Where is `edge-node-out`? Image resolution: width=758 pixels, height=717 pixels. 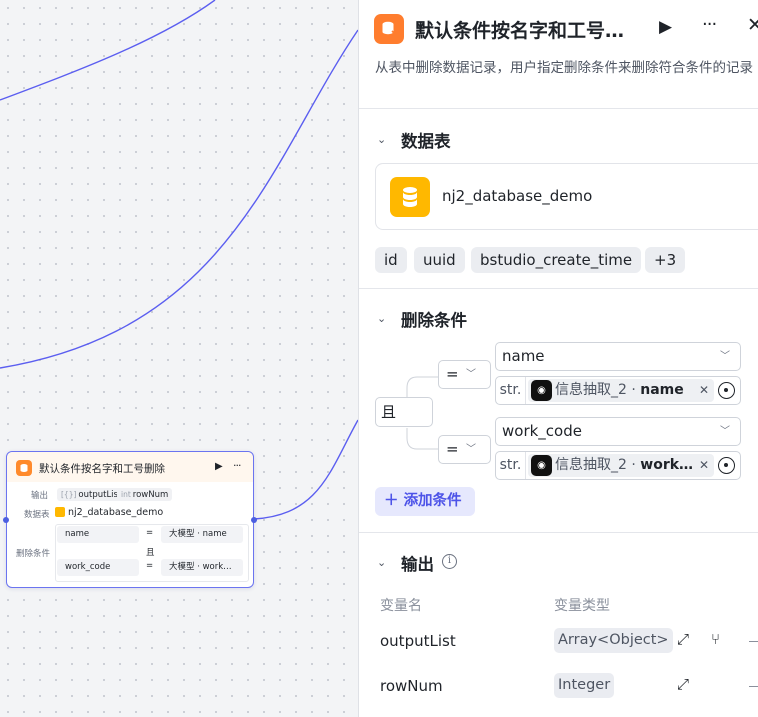
edge-node-out is located at coordinates (306, 469).